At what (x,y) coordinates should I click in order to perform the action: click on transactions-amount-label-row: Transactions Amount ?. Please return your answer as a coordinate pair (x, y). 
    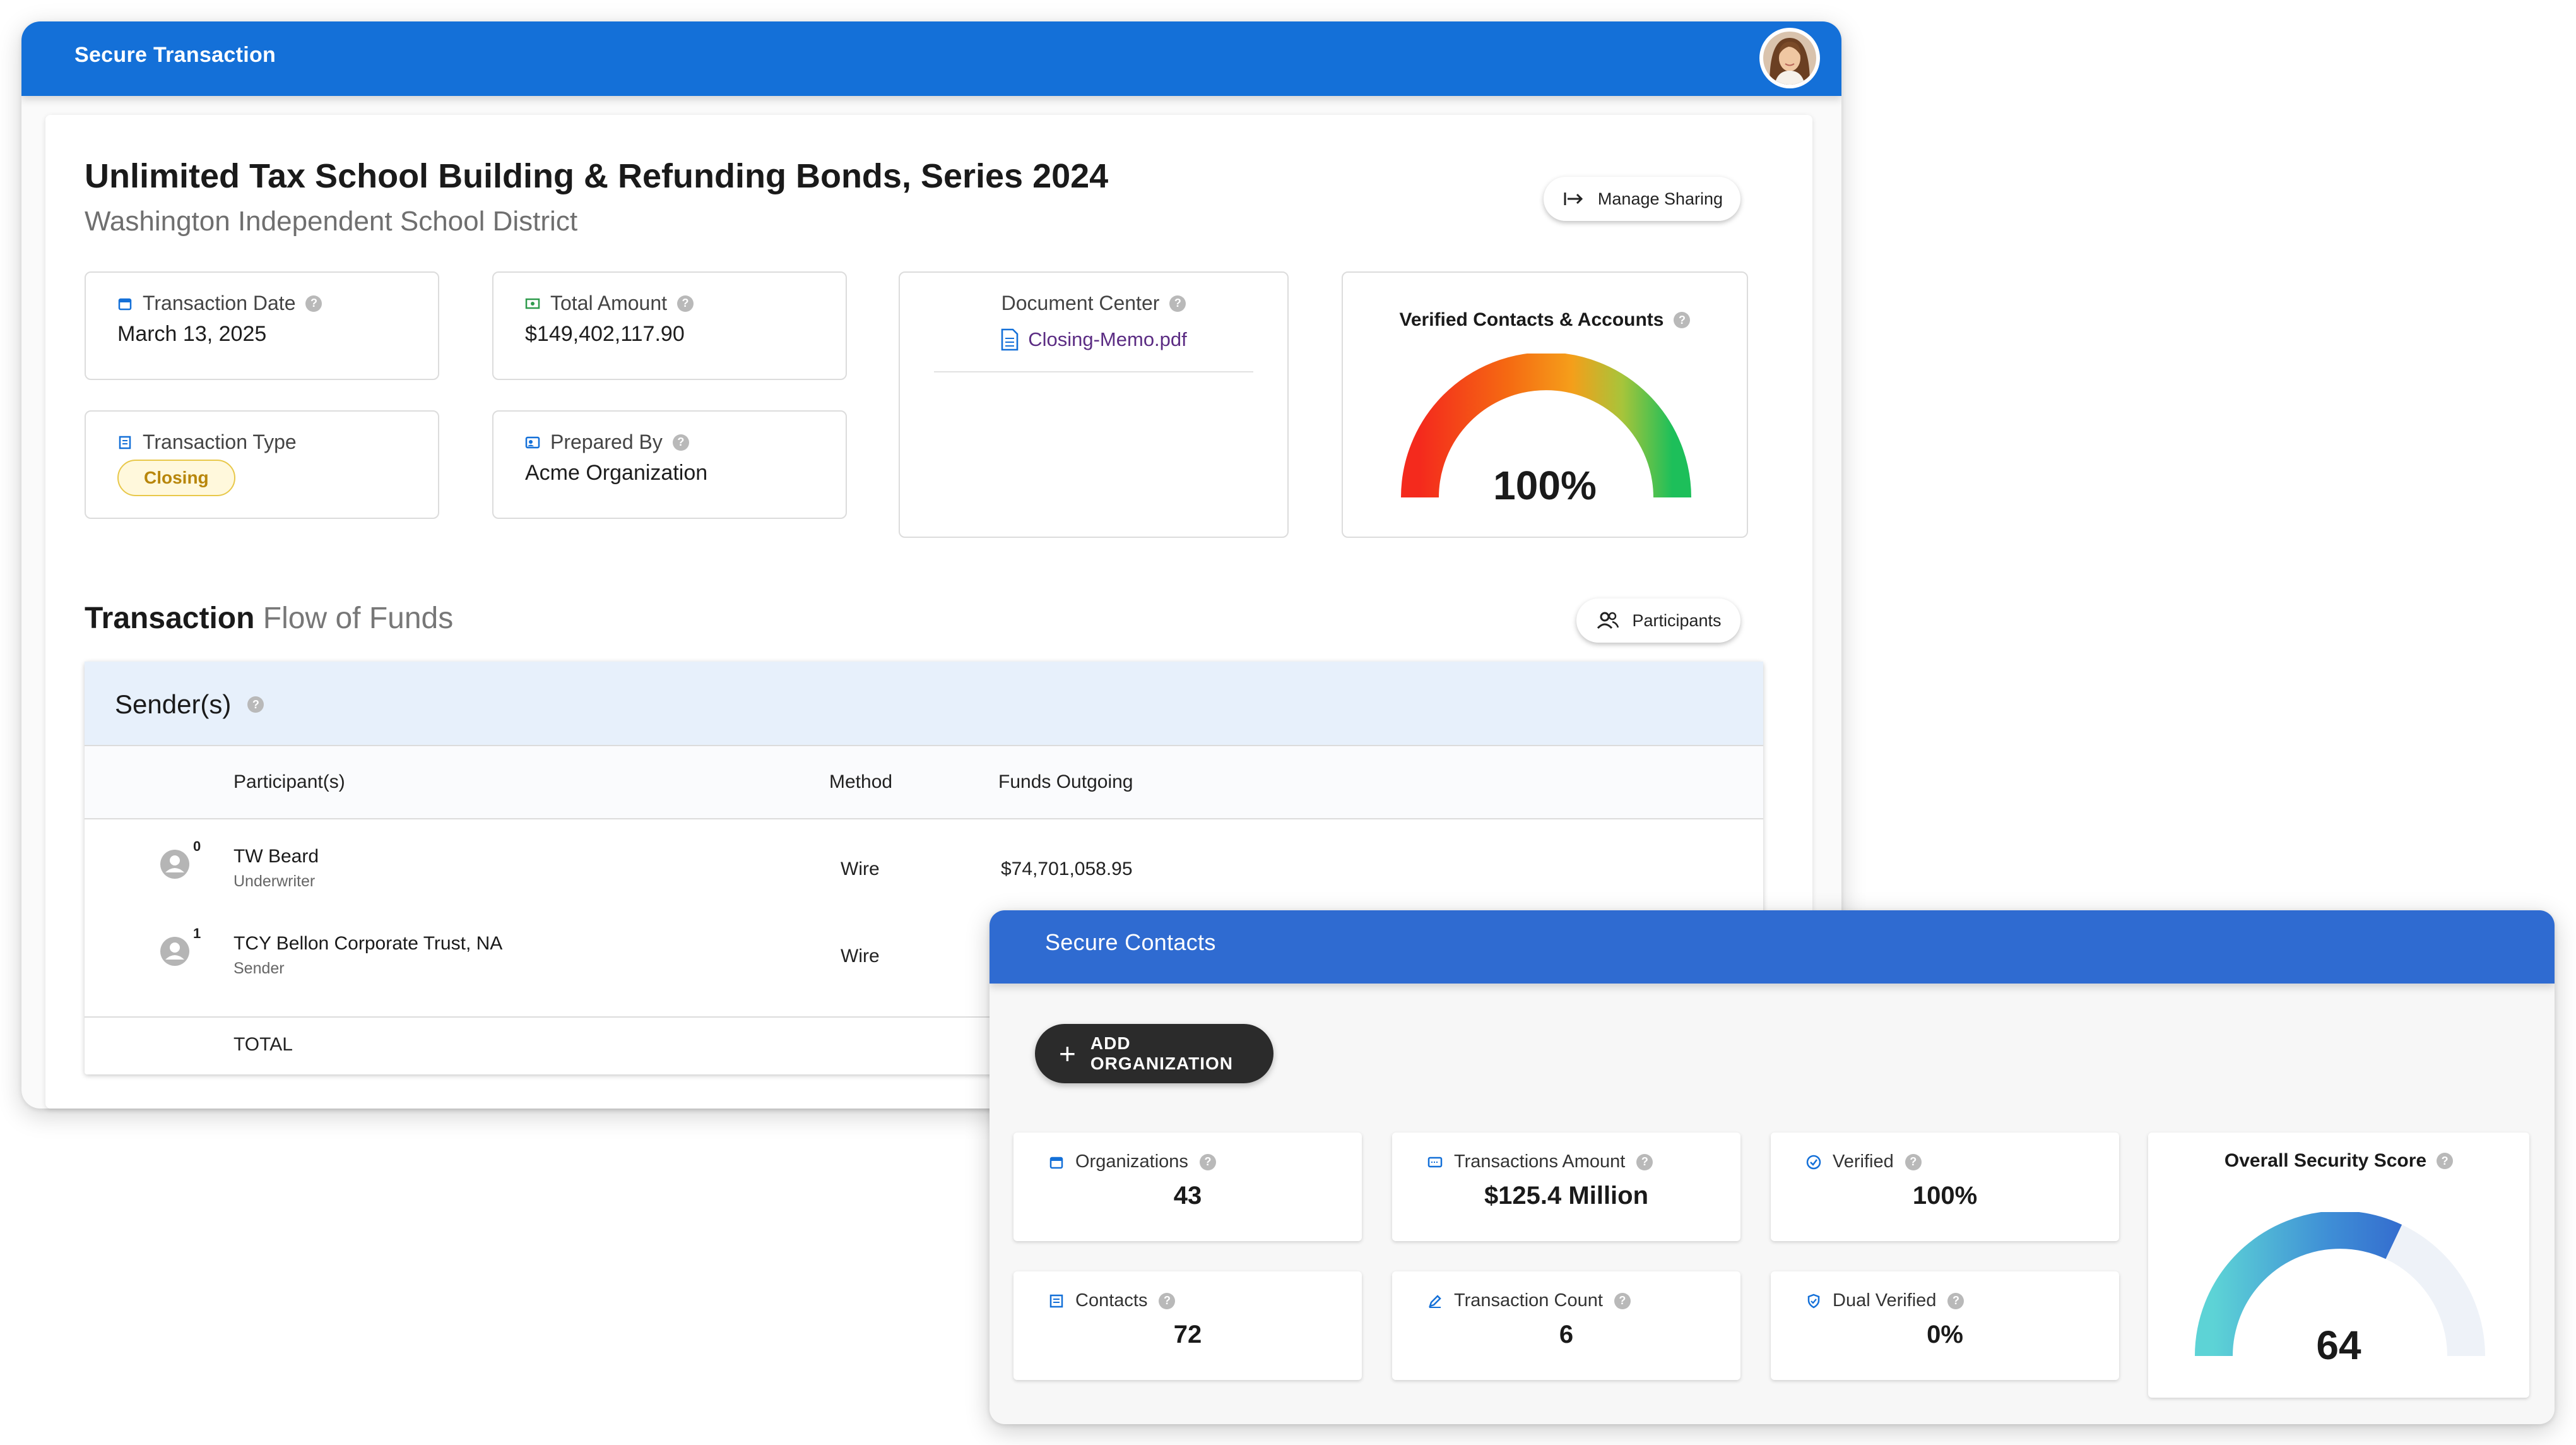
    Looking at the image, I should click on (1540, 1161).